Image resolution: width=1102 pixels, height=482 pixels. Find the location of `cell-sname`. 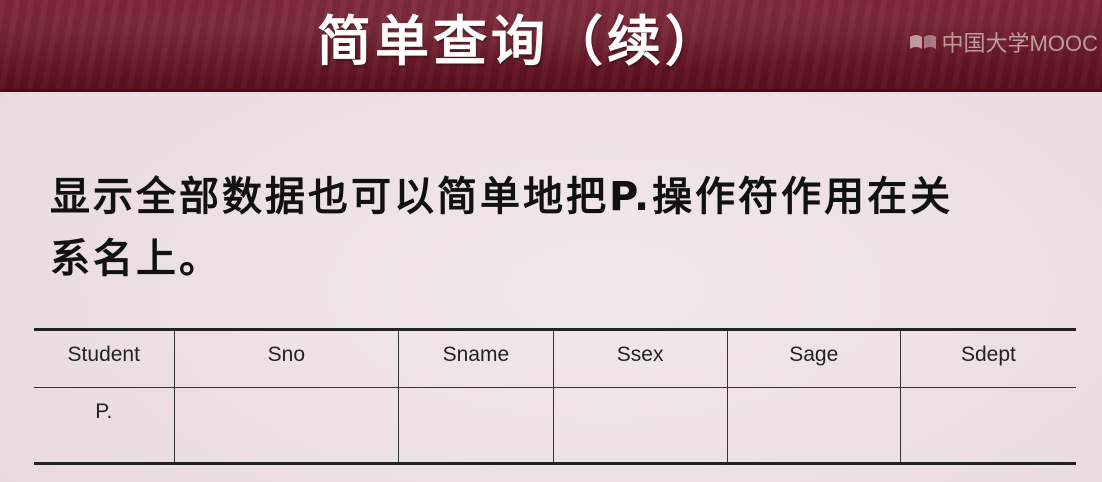

cell-sname is located at coordinates (476, 425).